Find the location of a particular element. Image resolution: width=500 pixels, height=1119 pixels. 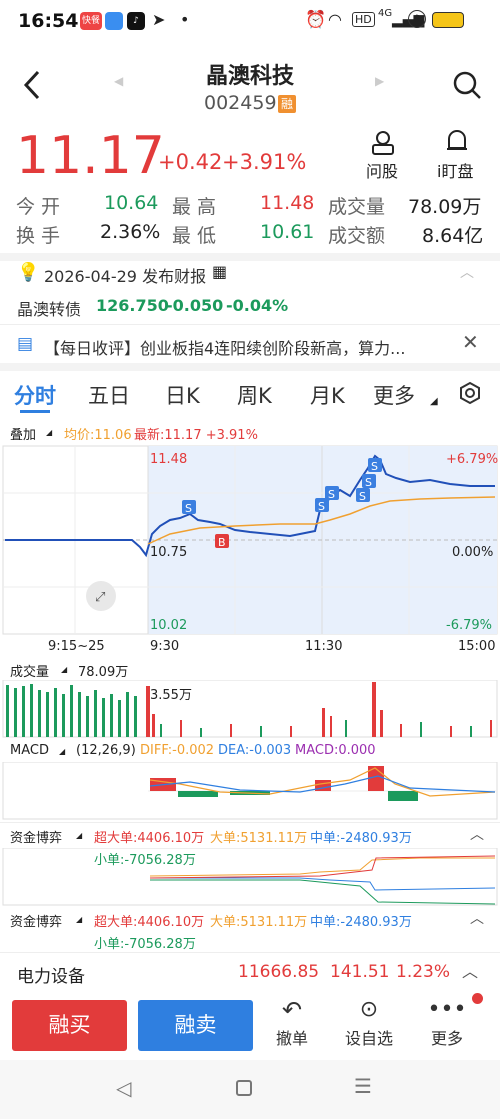

search-icon is located at coordinates (467, 85).